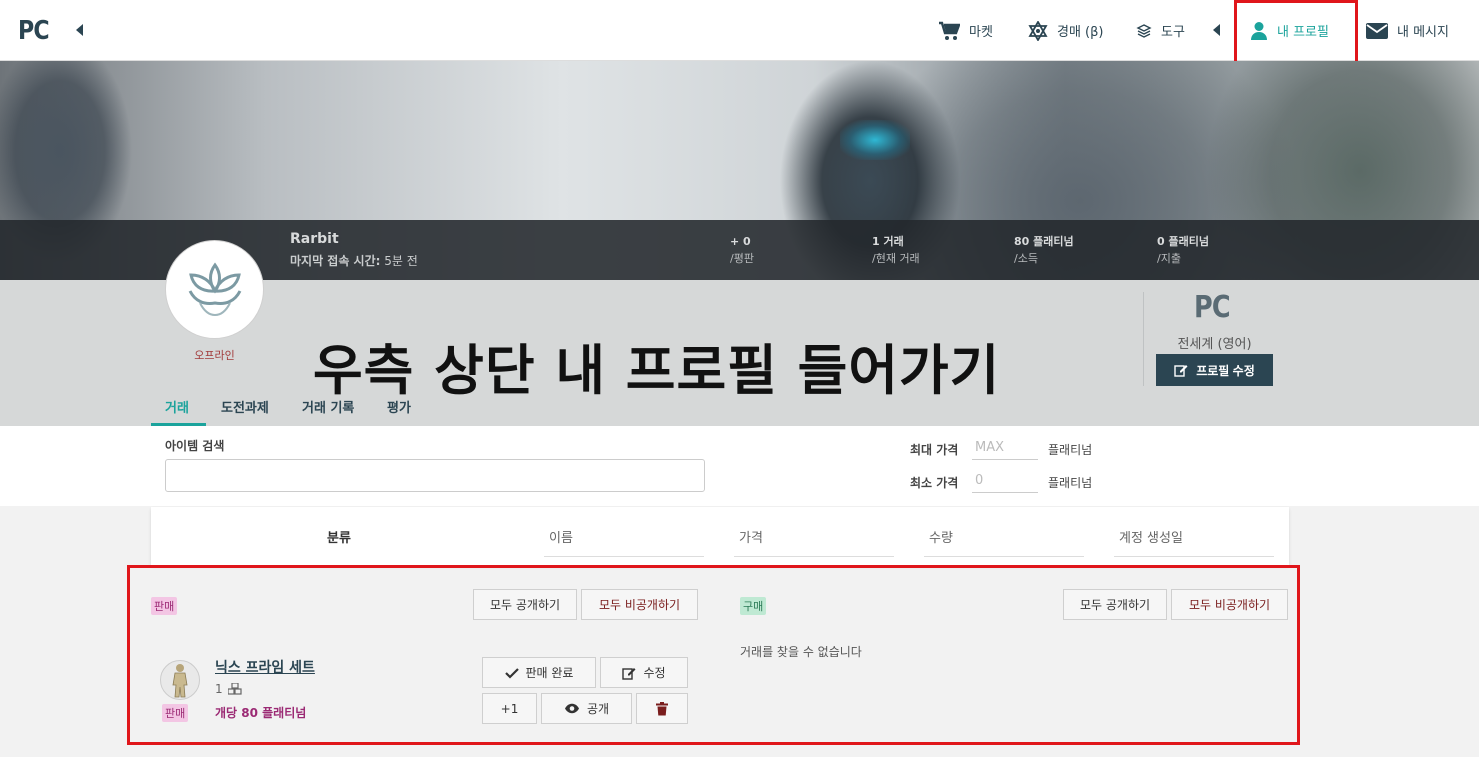 This screenshot has width=1479, height=757. I want to click on nav-auction: 경매 (β), so click(1066, 30).